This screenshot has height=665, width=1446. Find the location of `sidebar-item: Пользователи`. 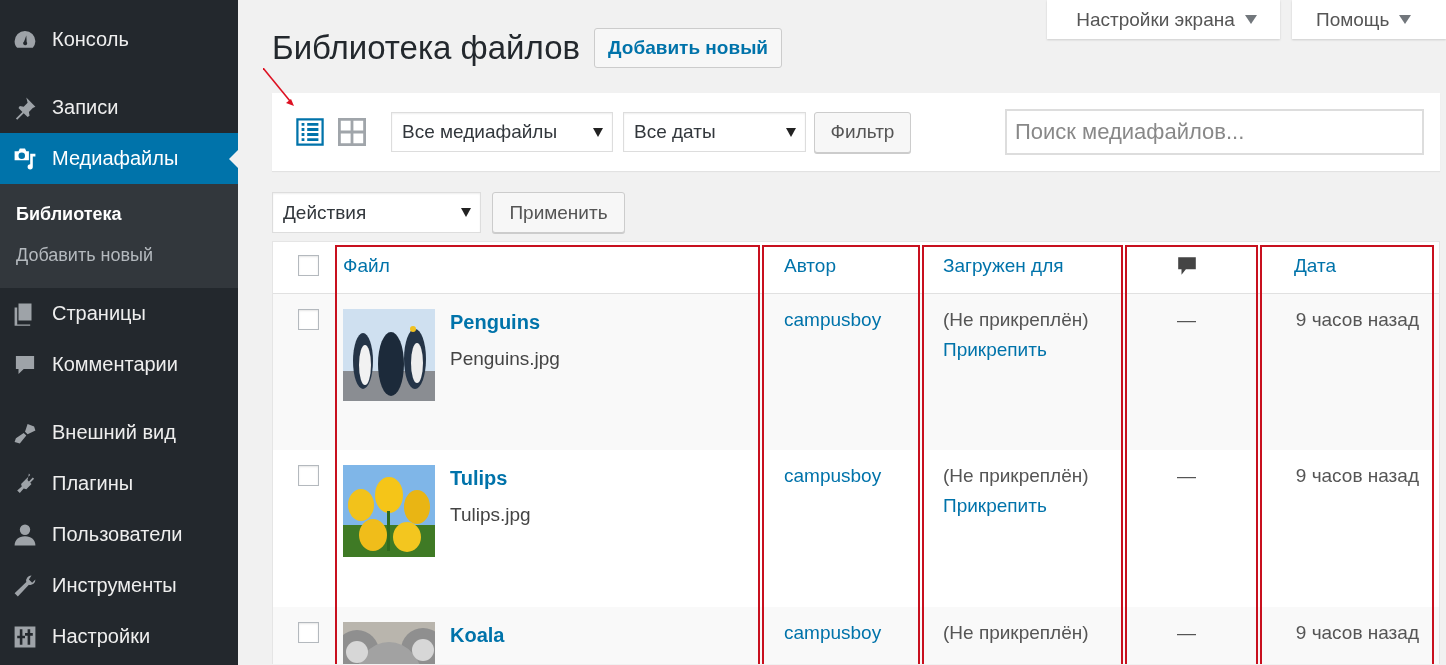

sidebar-item: Пользователи is located at coordinates (119, 534).